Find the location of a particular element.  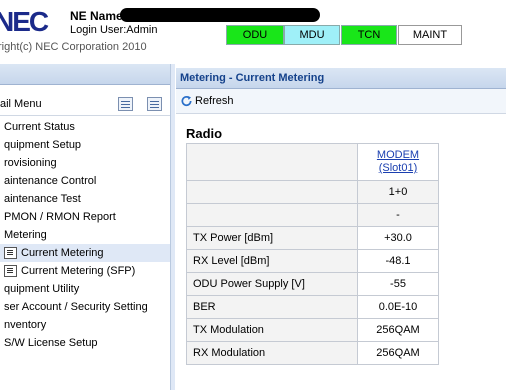

maint-button: MAINT is located at coordinates (430, 35).